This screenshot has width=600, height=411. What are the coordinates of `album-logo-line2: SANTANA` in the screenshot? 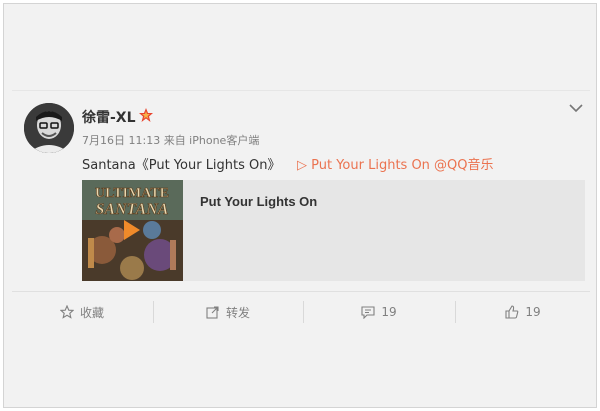 It's located at (132, 209).